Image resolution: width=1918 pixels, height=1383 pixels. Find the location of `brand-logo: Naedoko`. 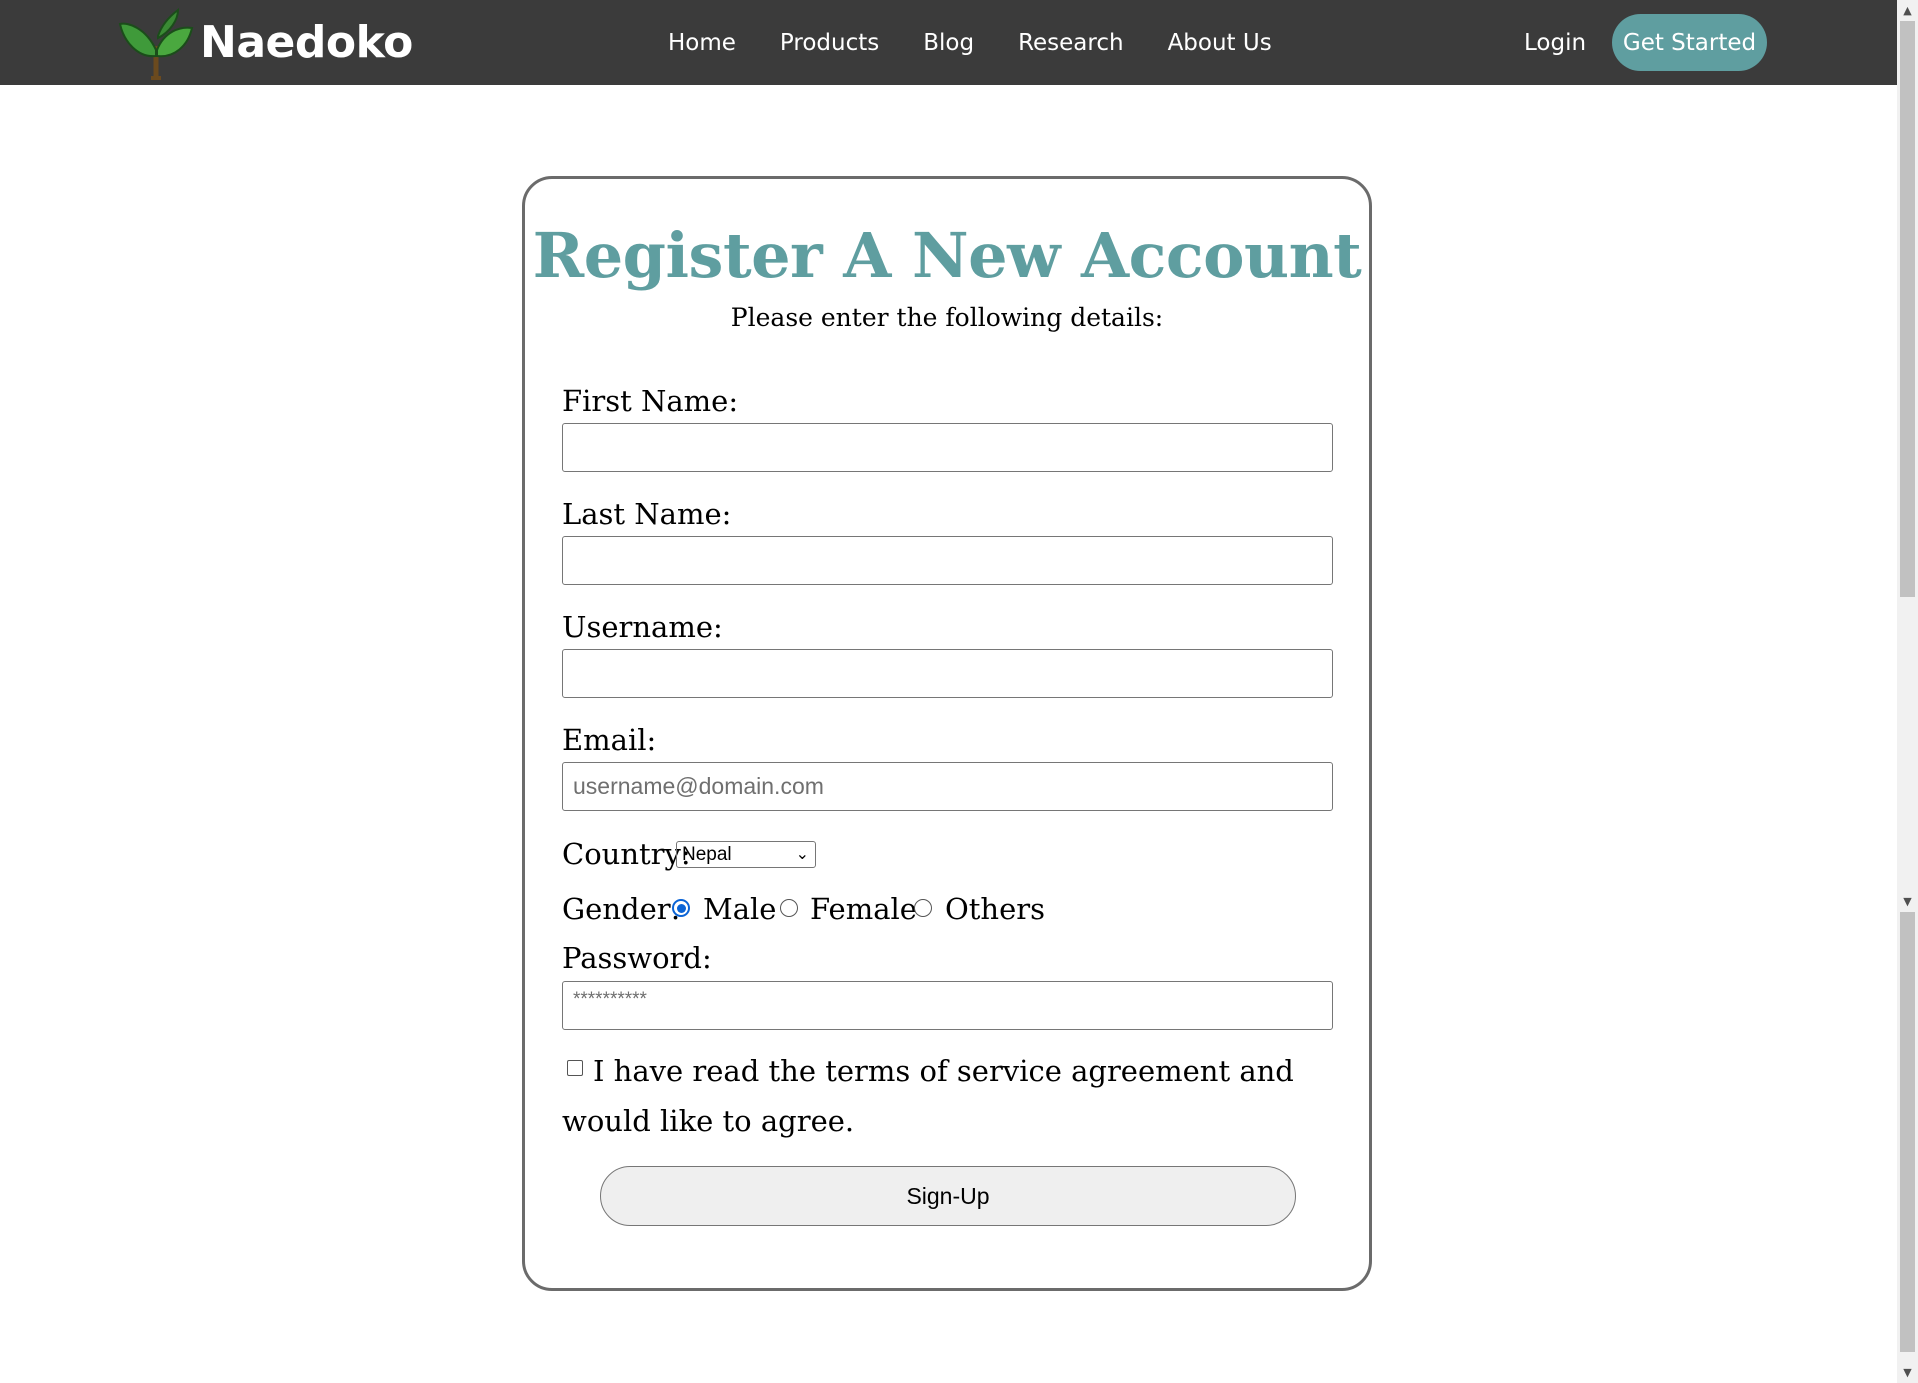

brand-logo: Naedoko is located at coordinates (265, 43).